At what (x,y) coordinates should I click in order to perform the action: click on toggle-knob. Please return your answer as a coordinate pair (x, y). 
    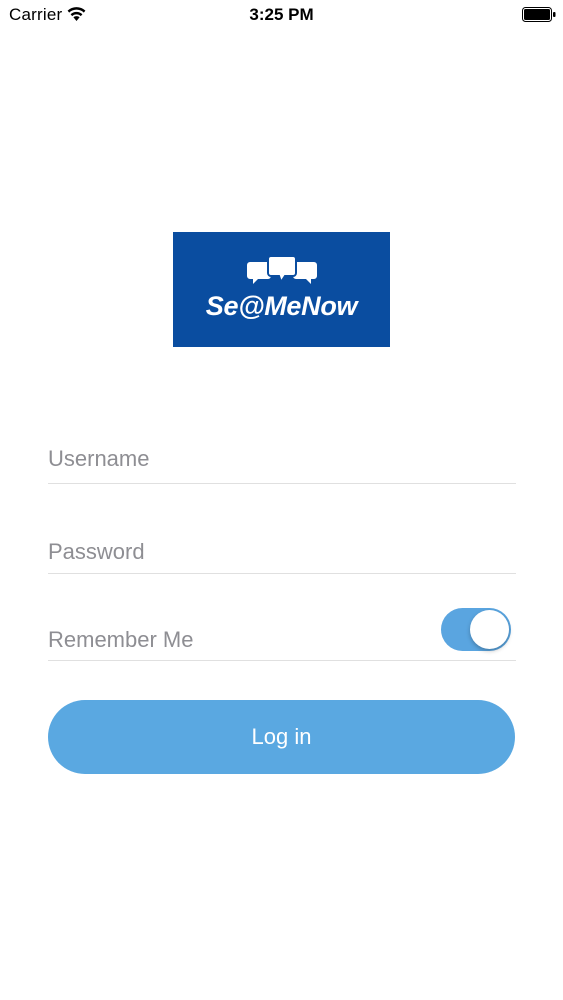
    Looking at the image, I should click on (489, 629).